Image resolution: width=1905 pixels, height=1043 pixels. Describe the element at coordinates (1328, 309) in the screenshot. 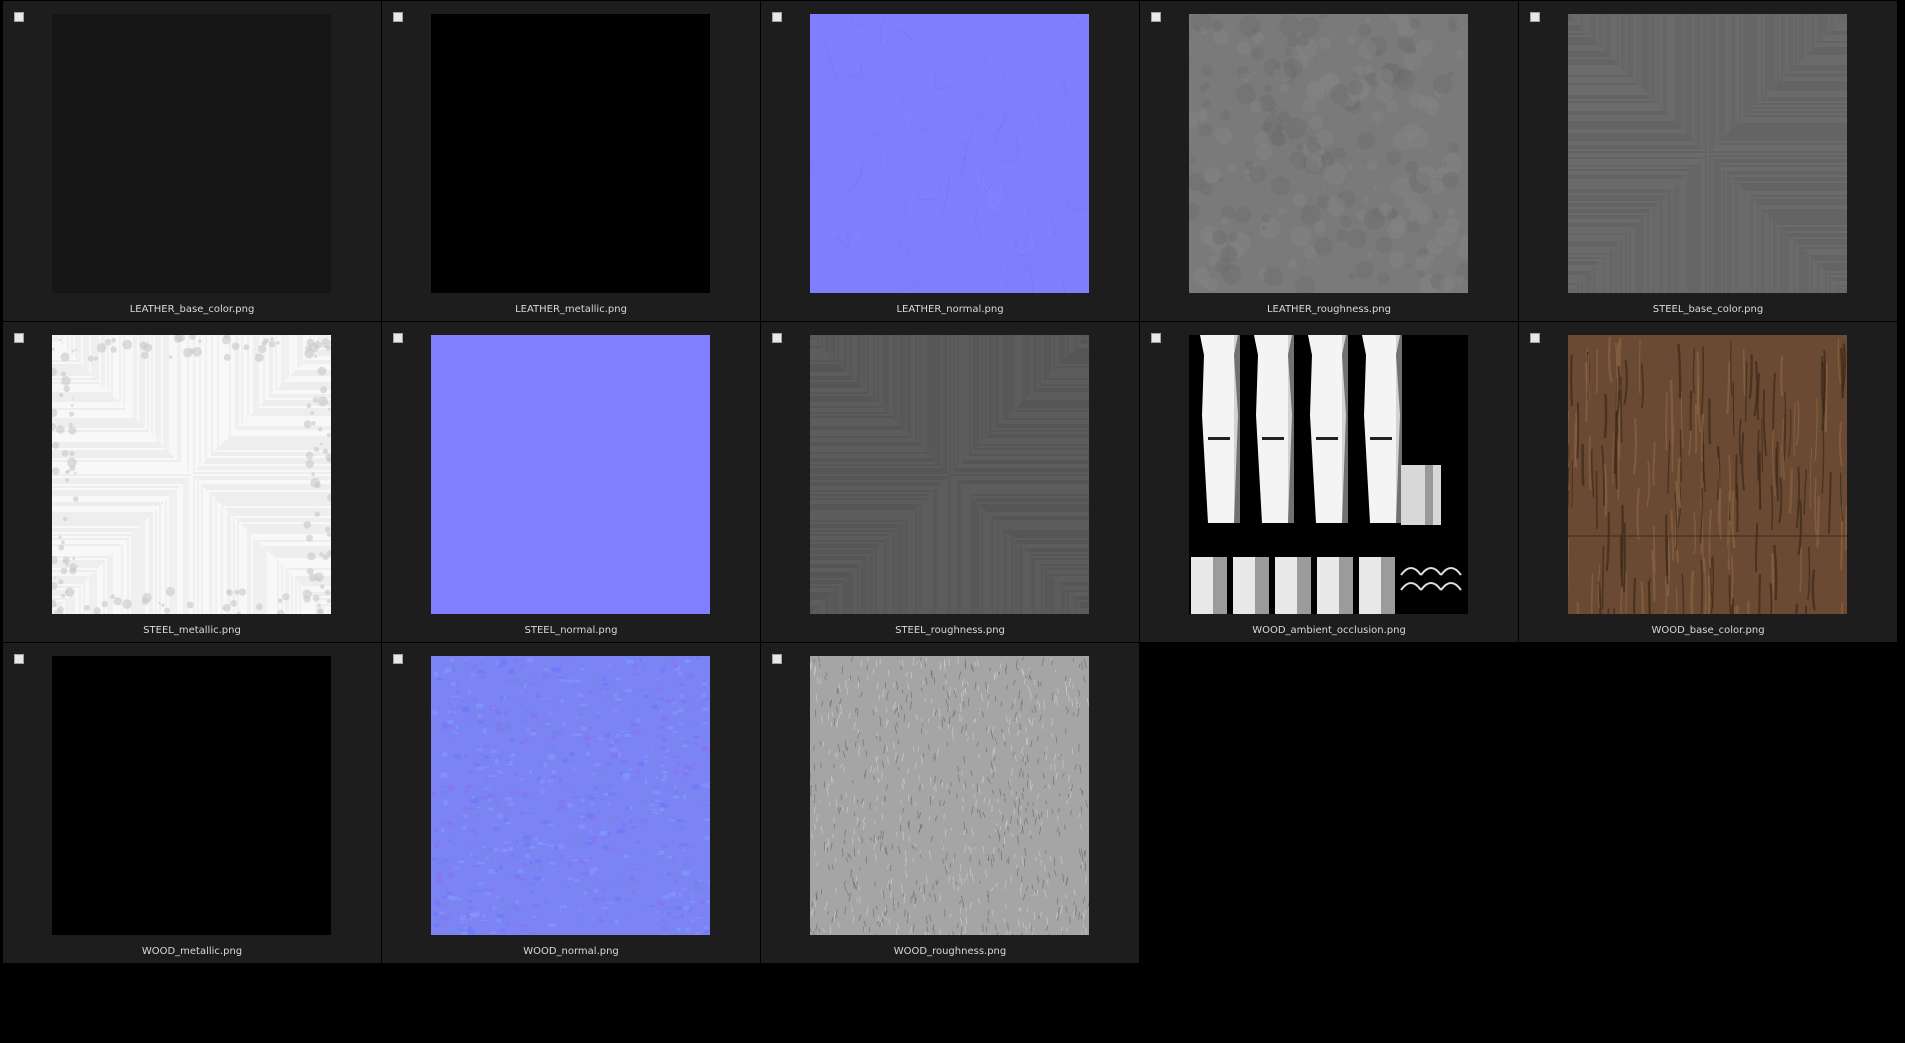

I see `texture-filename: LEATHER_roughness.png` at that location.